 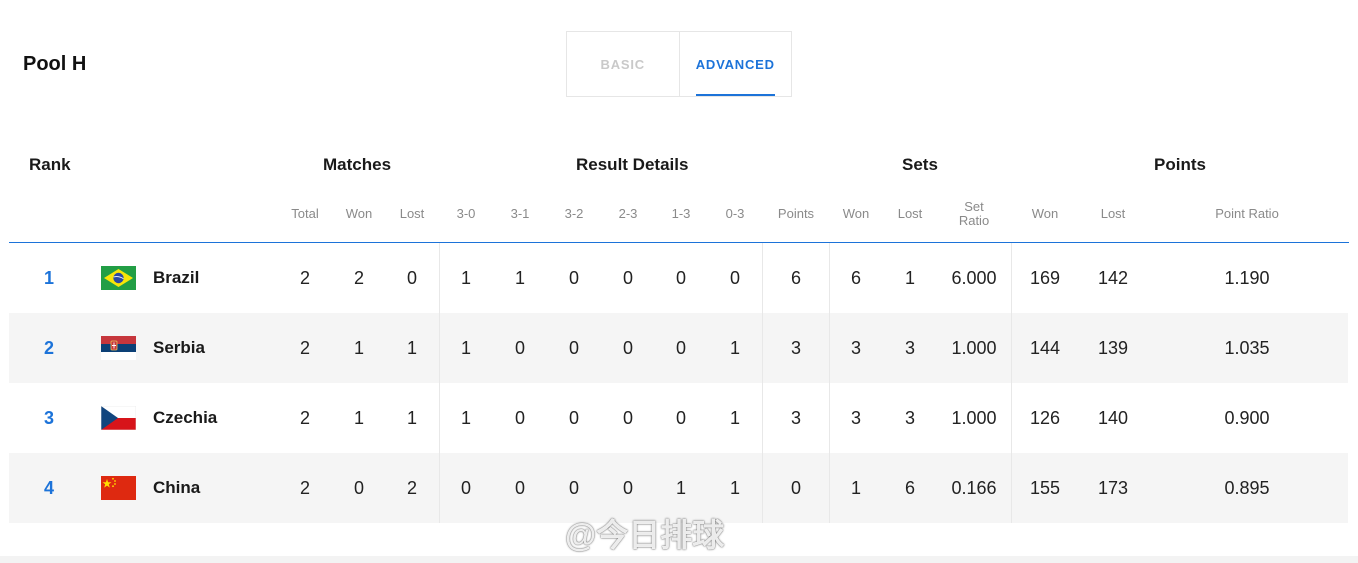 What do you see at coordinates (1113, 213) in the screenshot?
I see `subheader-points-lost: Lost` at bounding box center [1113, 213].